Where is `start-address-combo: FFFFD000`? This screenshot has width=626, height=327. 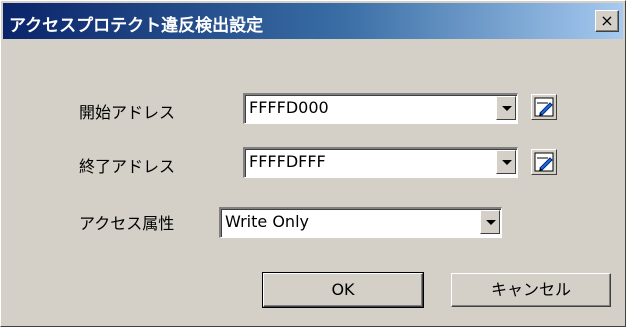 start-address-combo: FFFFD000 is located at coordinates (380, 108).